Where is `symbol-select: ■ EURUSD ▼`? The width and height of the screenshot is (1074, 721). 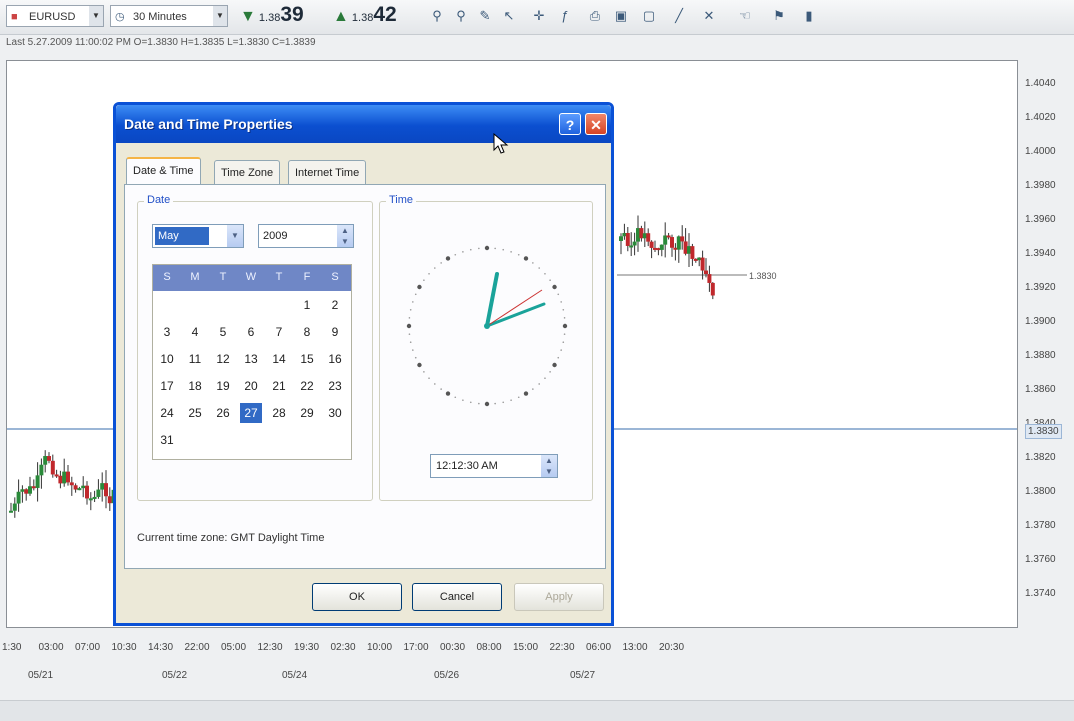 symbol-select: ■ EURUSD ▼ is located at coordinates (55, 16).